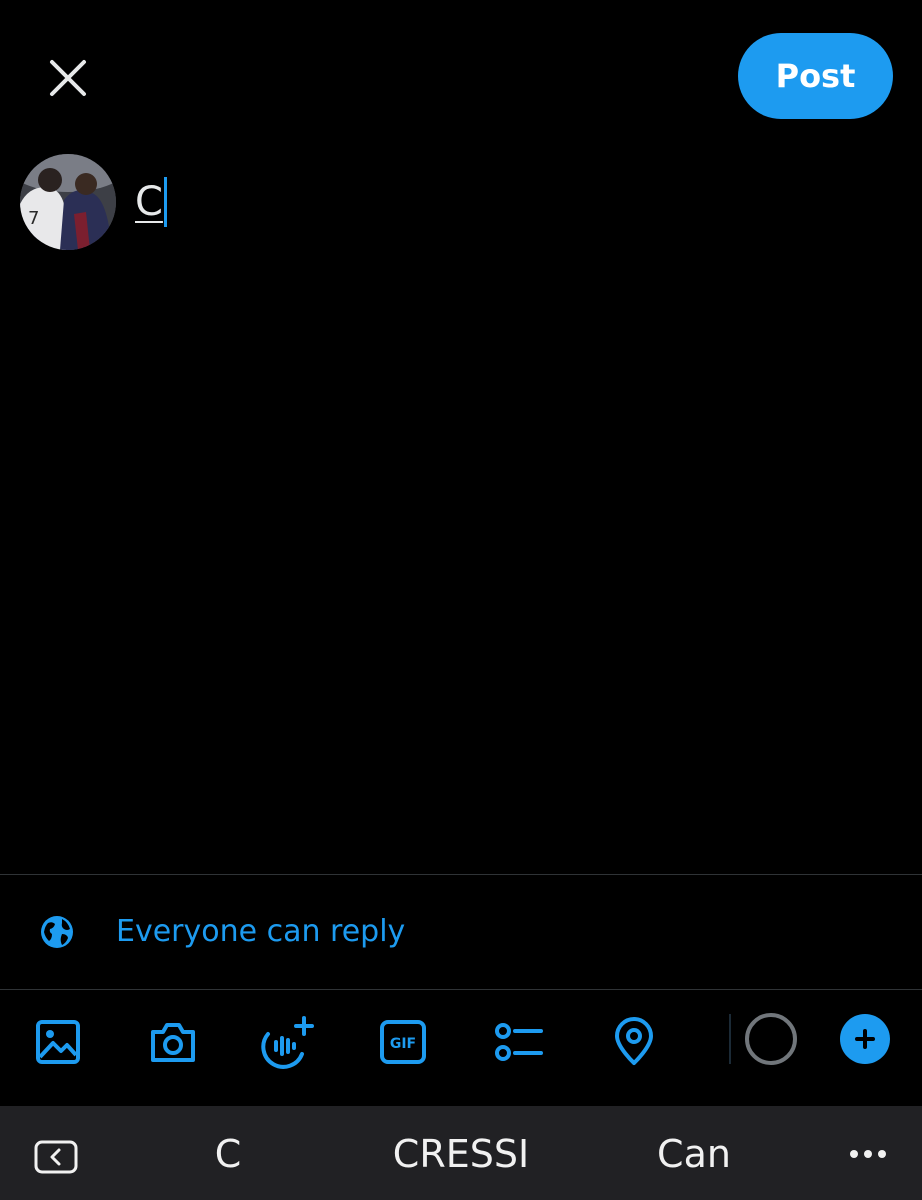  Describe the element at coordinates (461, 932) in the screenshot. I see `reply-setting-button: Everyone can reply` at that location.